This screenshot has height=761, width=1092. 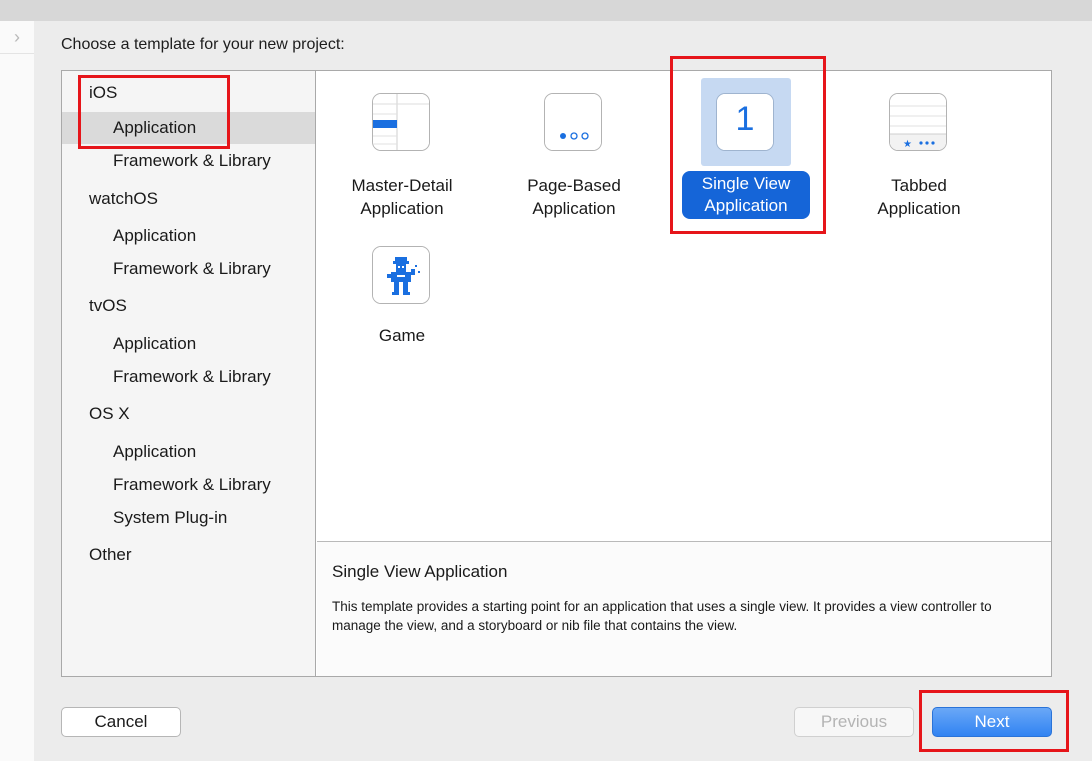 What do you see at coordinates (402, 276) in the screenshot?
I see `game-icon` at bounding box center [402, 276].